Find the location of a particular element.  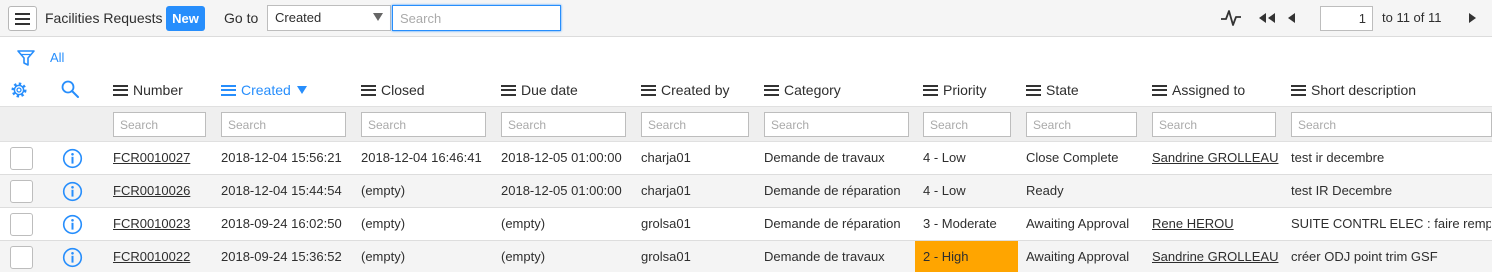

cell-state: Close Complete is located at coordinates (1072, 157).